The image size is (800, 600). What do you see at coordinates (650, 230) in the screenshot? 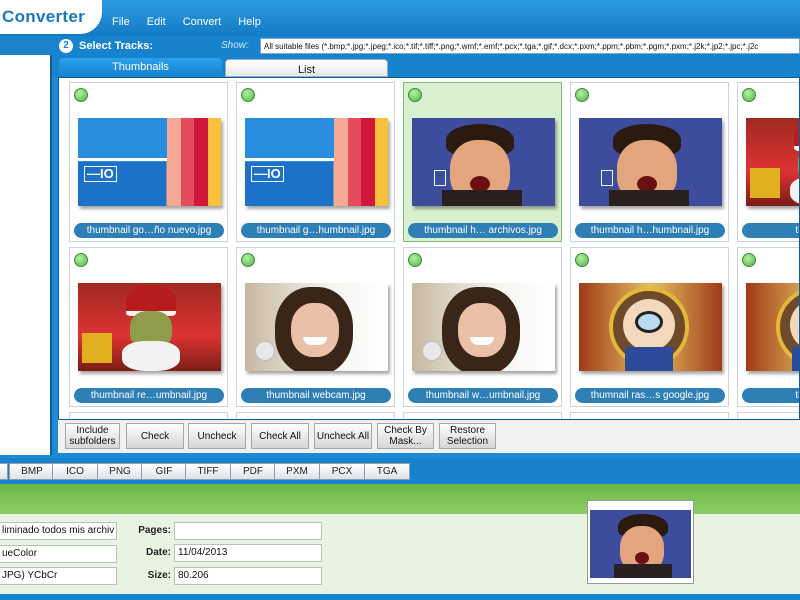
I see `thumbnail-caption: thumbnail h…humbnail.jpg` at bounding box center [650, 230].